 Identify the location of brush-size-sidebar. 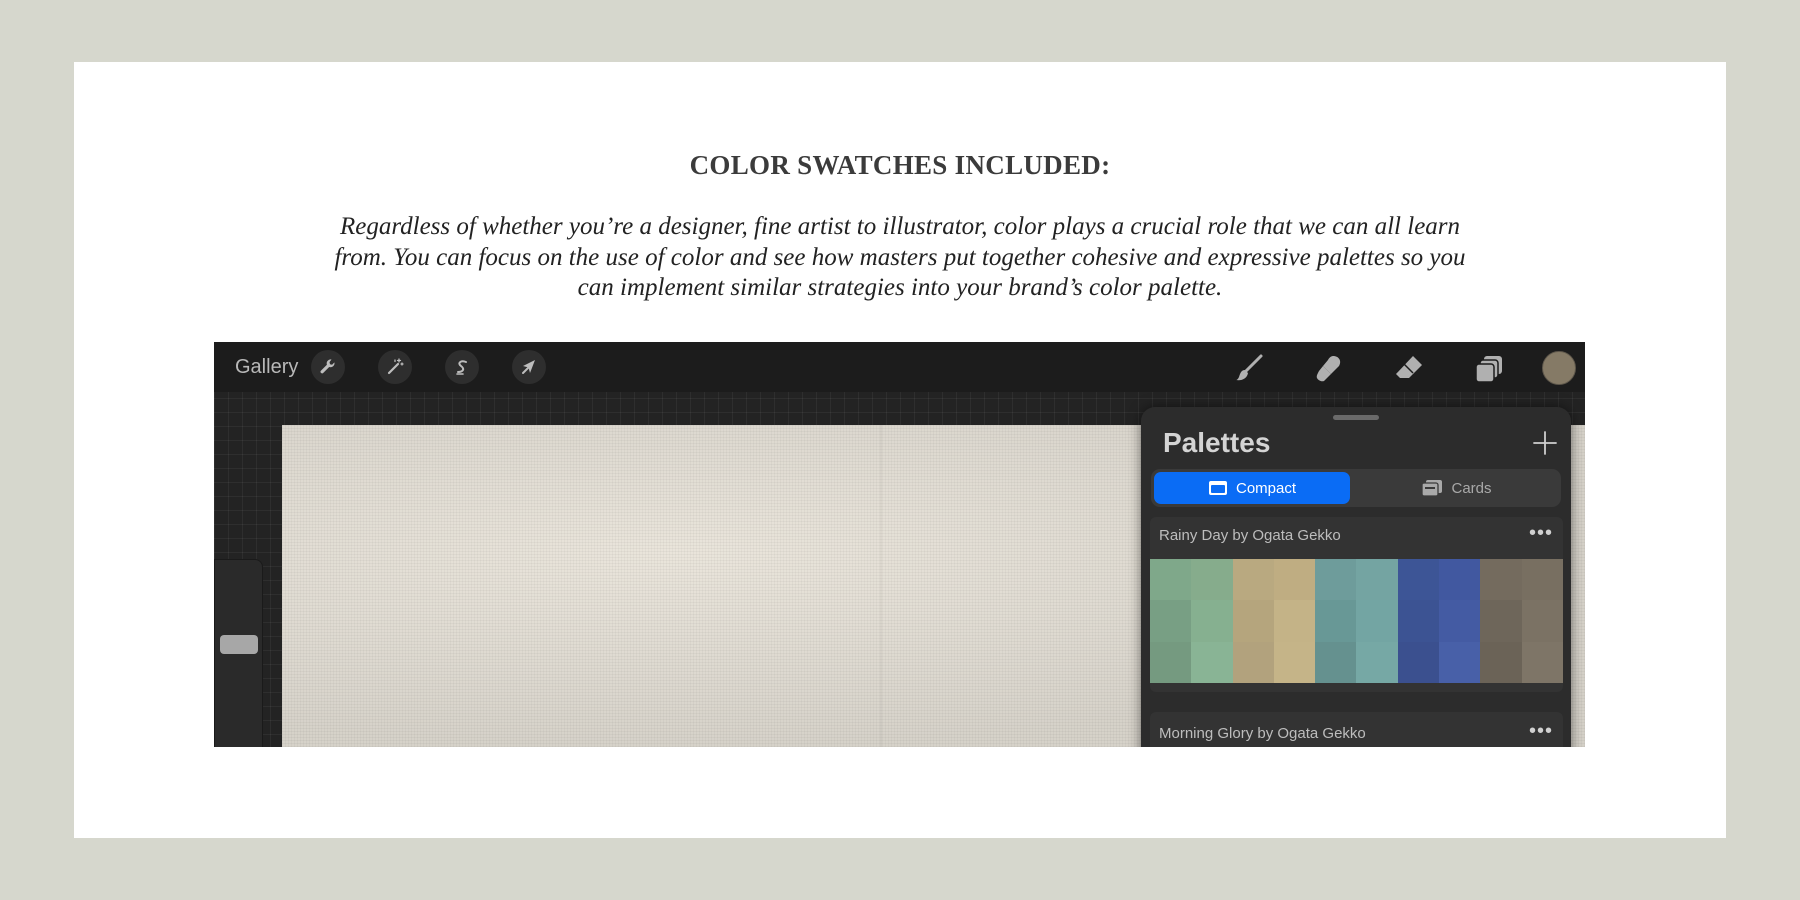
(238, 653).